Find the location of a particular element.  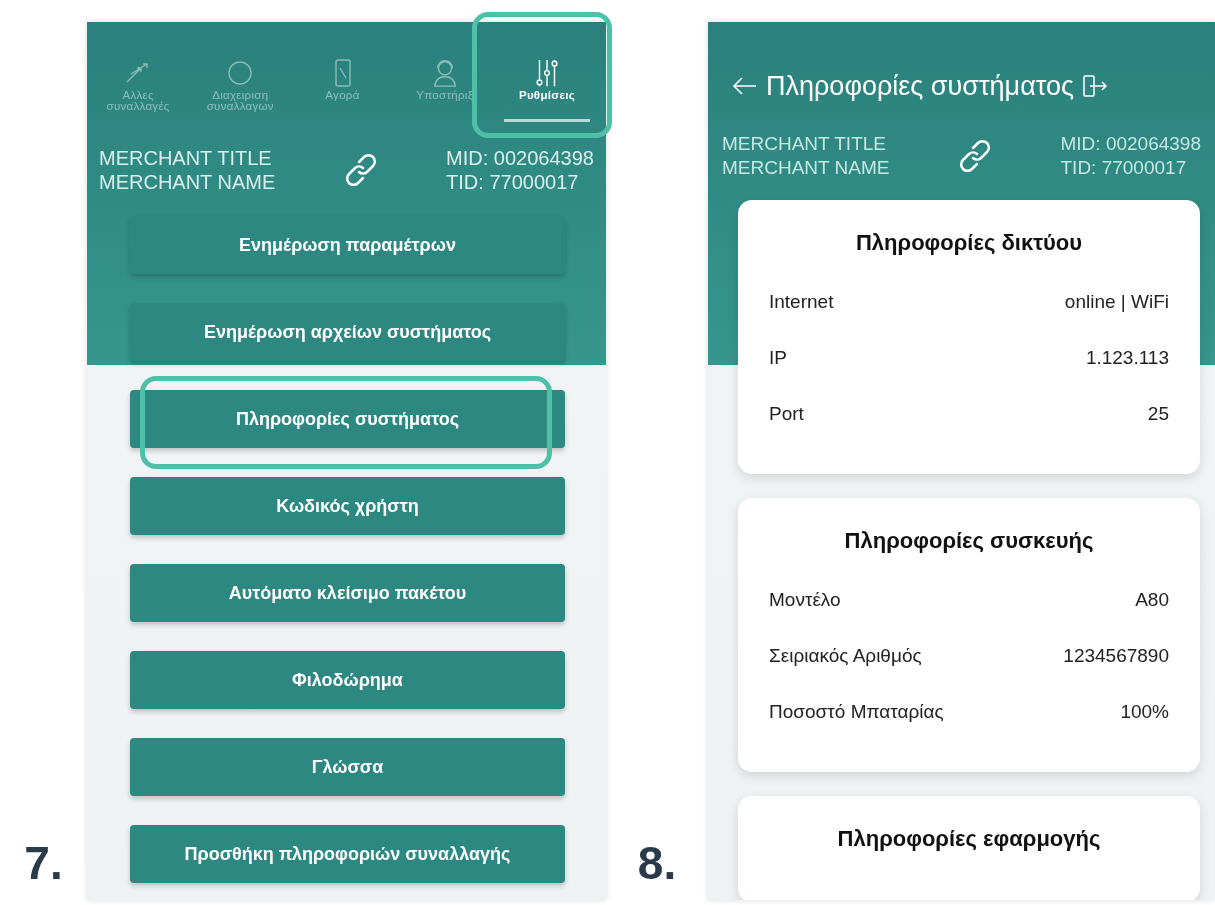

info-value: 100% is located at coordinates (1144, 712).